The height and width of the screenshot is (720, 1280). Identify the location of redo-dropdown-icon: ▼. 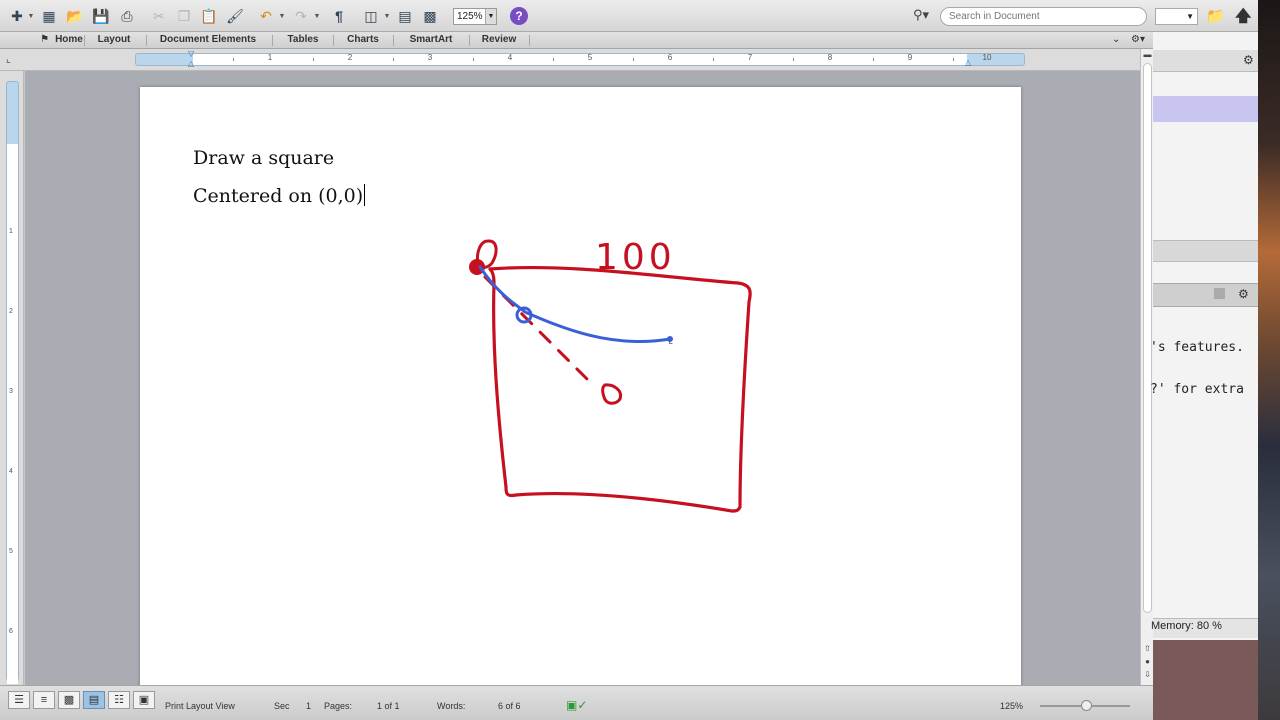
(317, 16).